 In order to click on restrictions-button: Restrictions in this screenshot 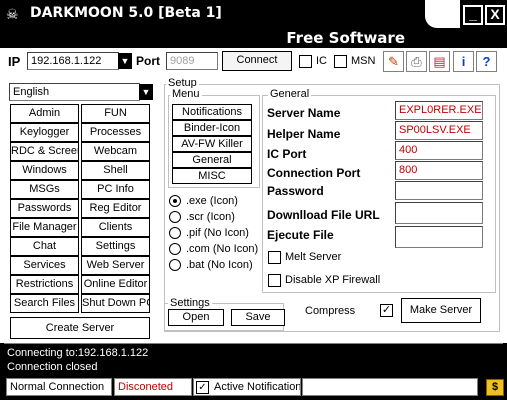, I will do `click(44, 284)`.